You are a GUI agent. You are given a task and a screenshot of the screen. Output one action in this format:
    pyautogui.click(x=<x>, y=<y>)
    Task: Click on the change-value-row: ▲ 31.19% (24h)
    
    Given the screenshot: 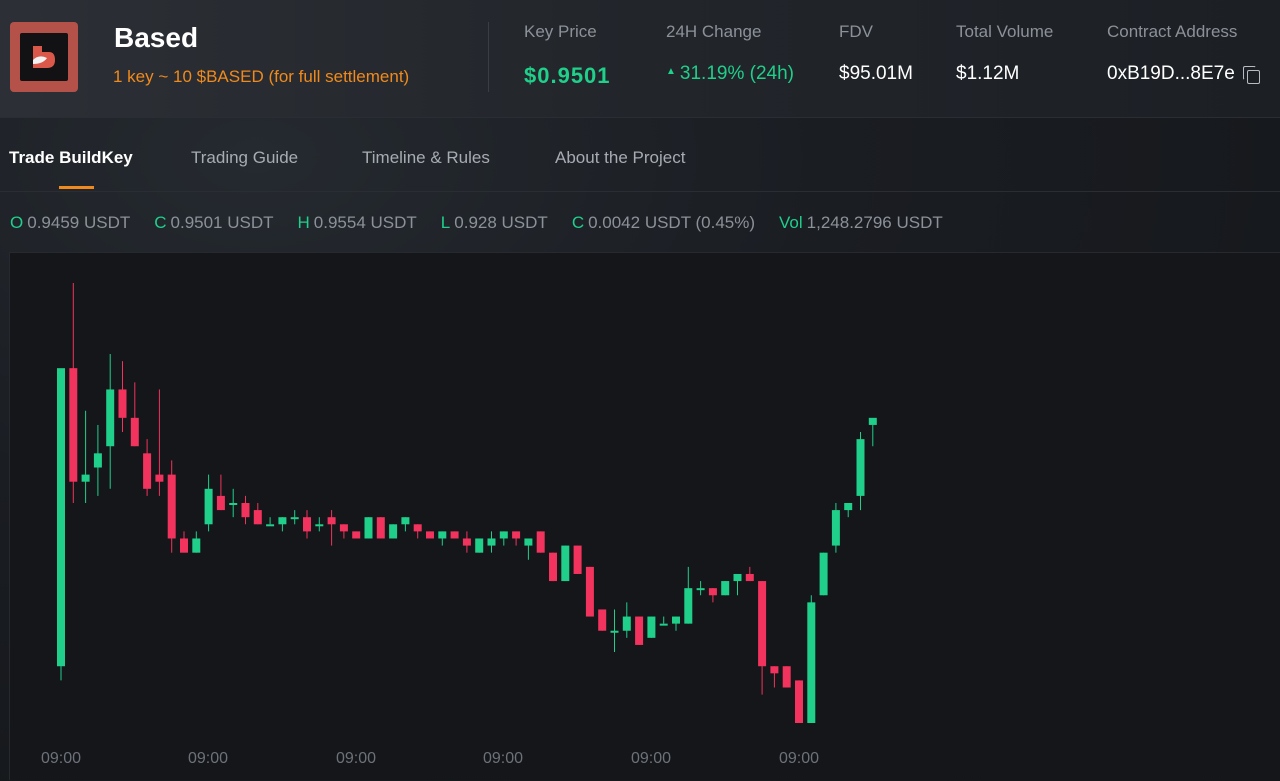 What is the action you would take?
    pyautogui.click(x=730, y=74)
    